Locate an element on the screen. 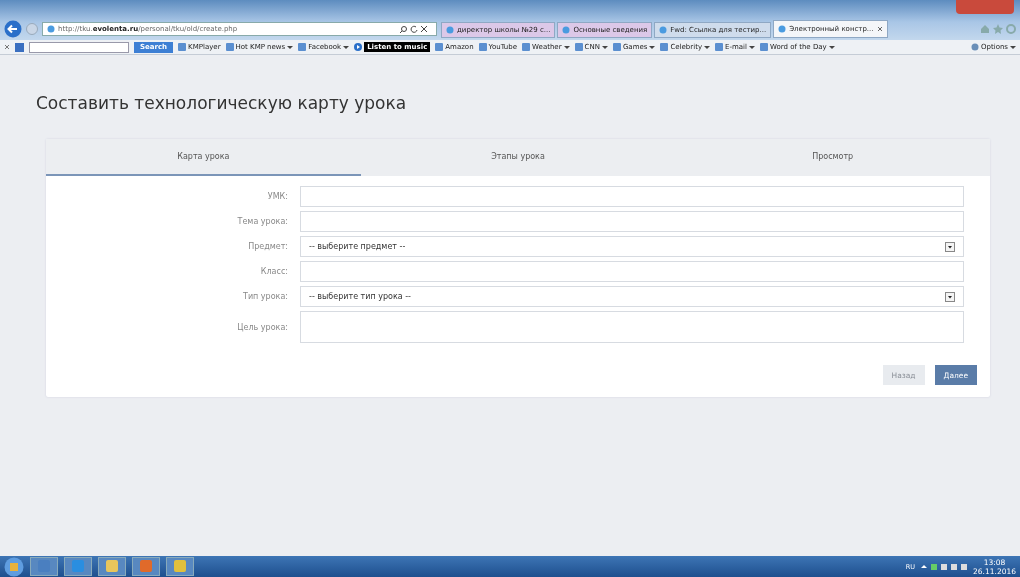  field-label: Класс: is located at coordinates (273, 271).